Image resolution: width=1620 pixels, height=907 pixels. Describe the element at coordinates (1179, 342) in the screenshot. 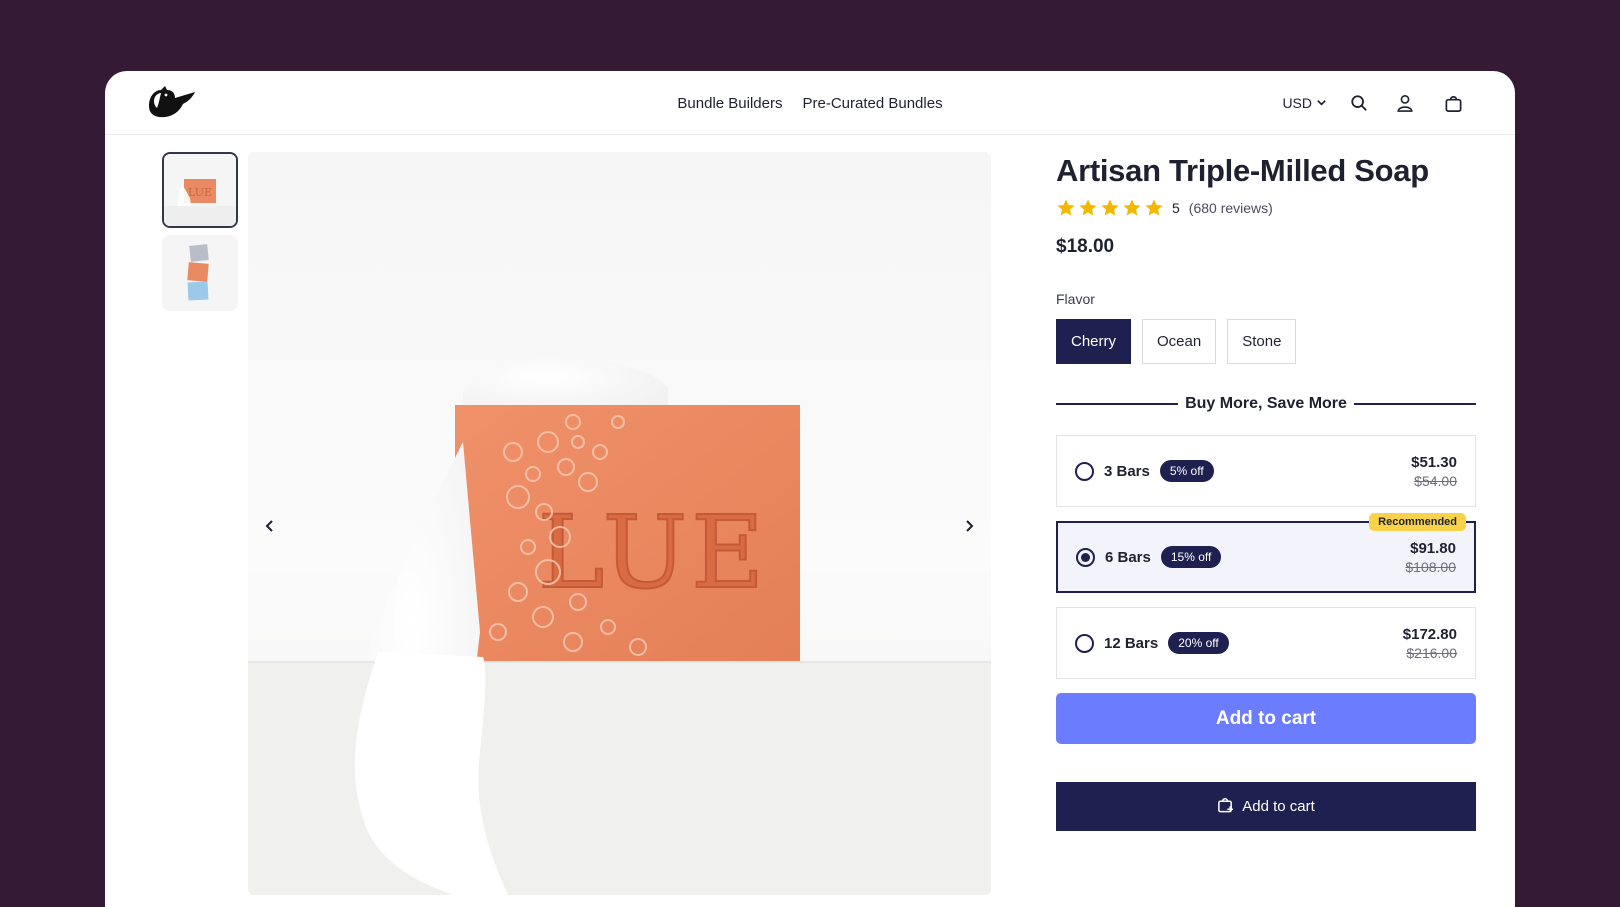

I see `flavor-option-ocean: Ocean` at that location.